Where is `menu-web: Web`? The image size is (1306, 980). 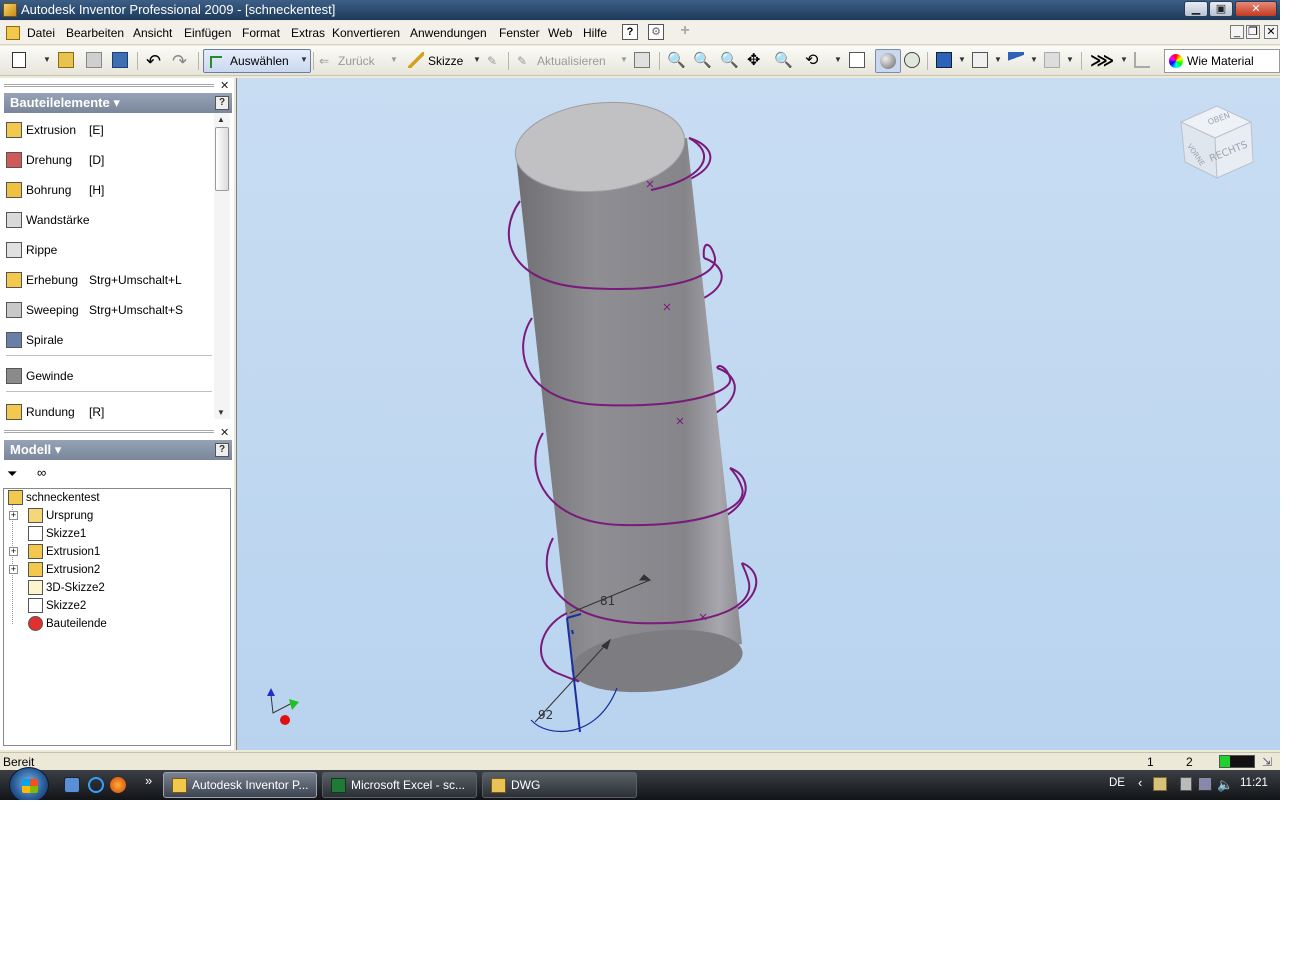 menu-web: Web is located at coordinates (560, 33).